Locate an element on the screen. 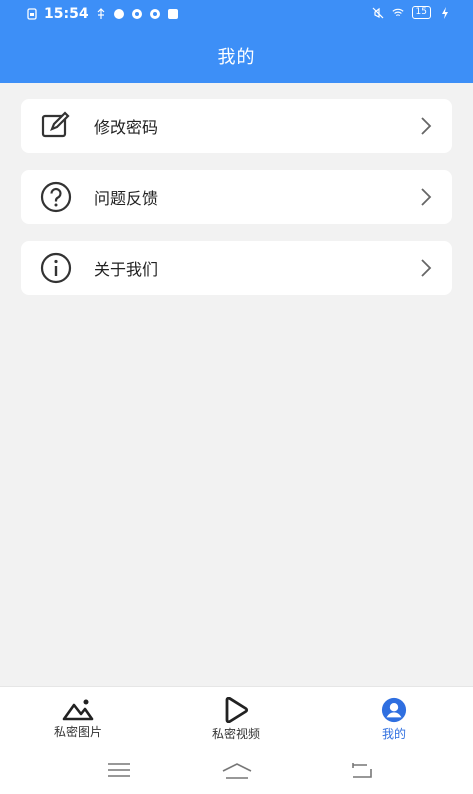 This screenshot has height=794, width=473. app-icon is located at coordinates (172, 14).